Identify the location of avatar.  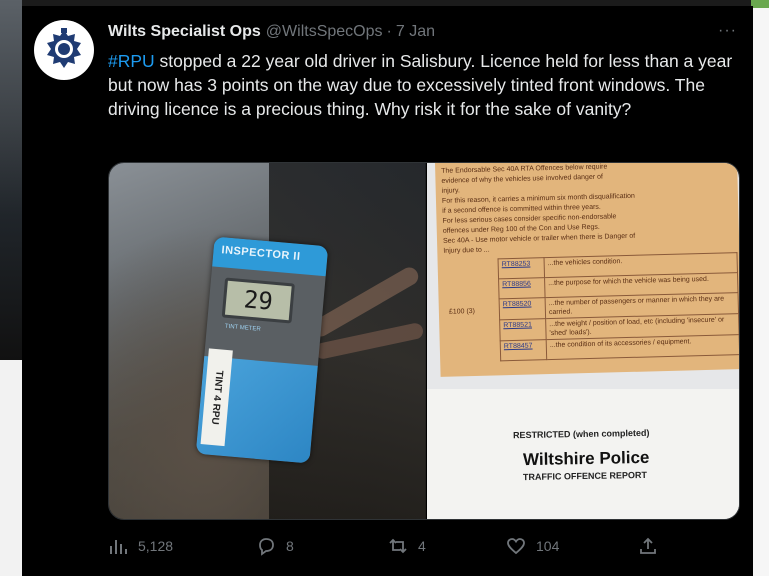
(64, 50).